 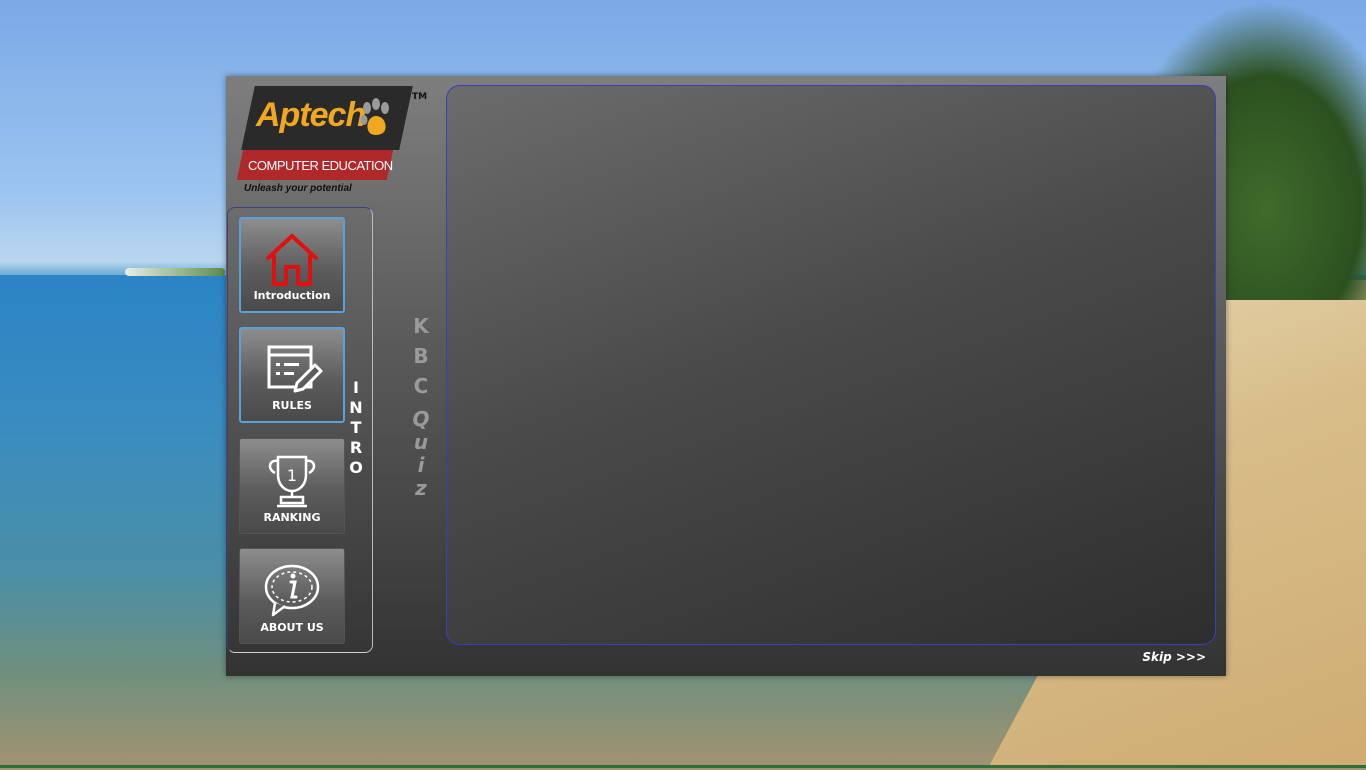 I want to click on section-label-vertical: INTRO, so click(x=356, y=427).